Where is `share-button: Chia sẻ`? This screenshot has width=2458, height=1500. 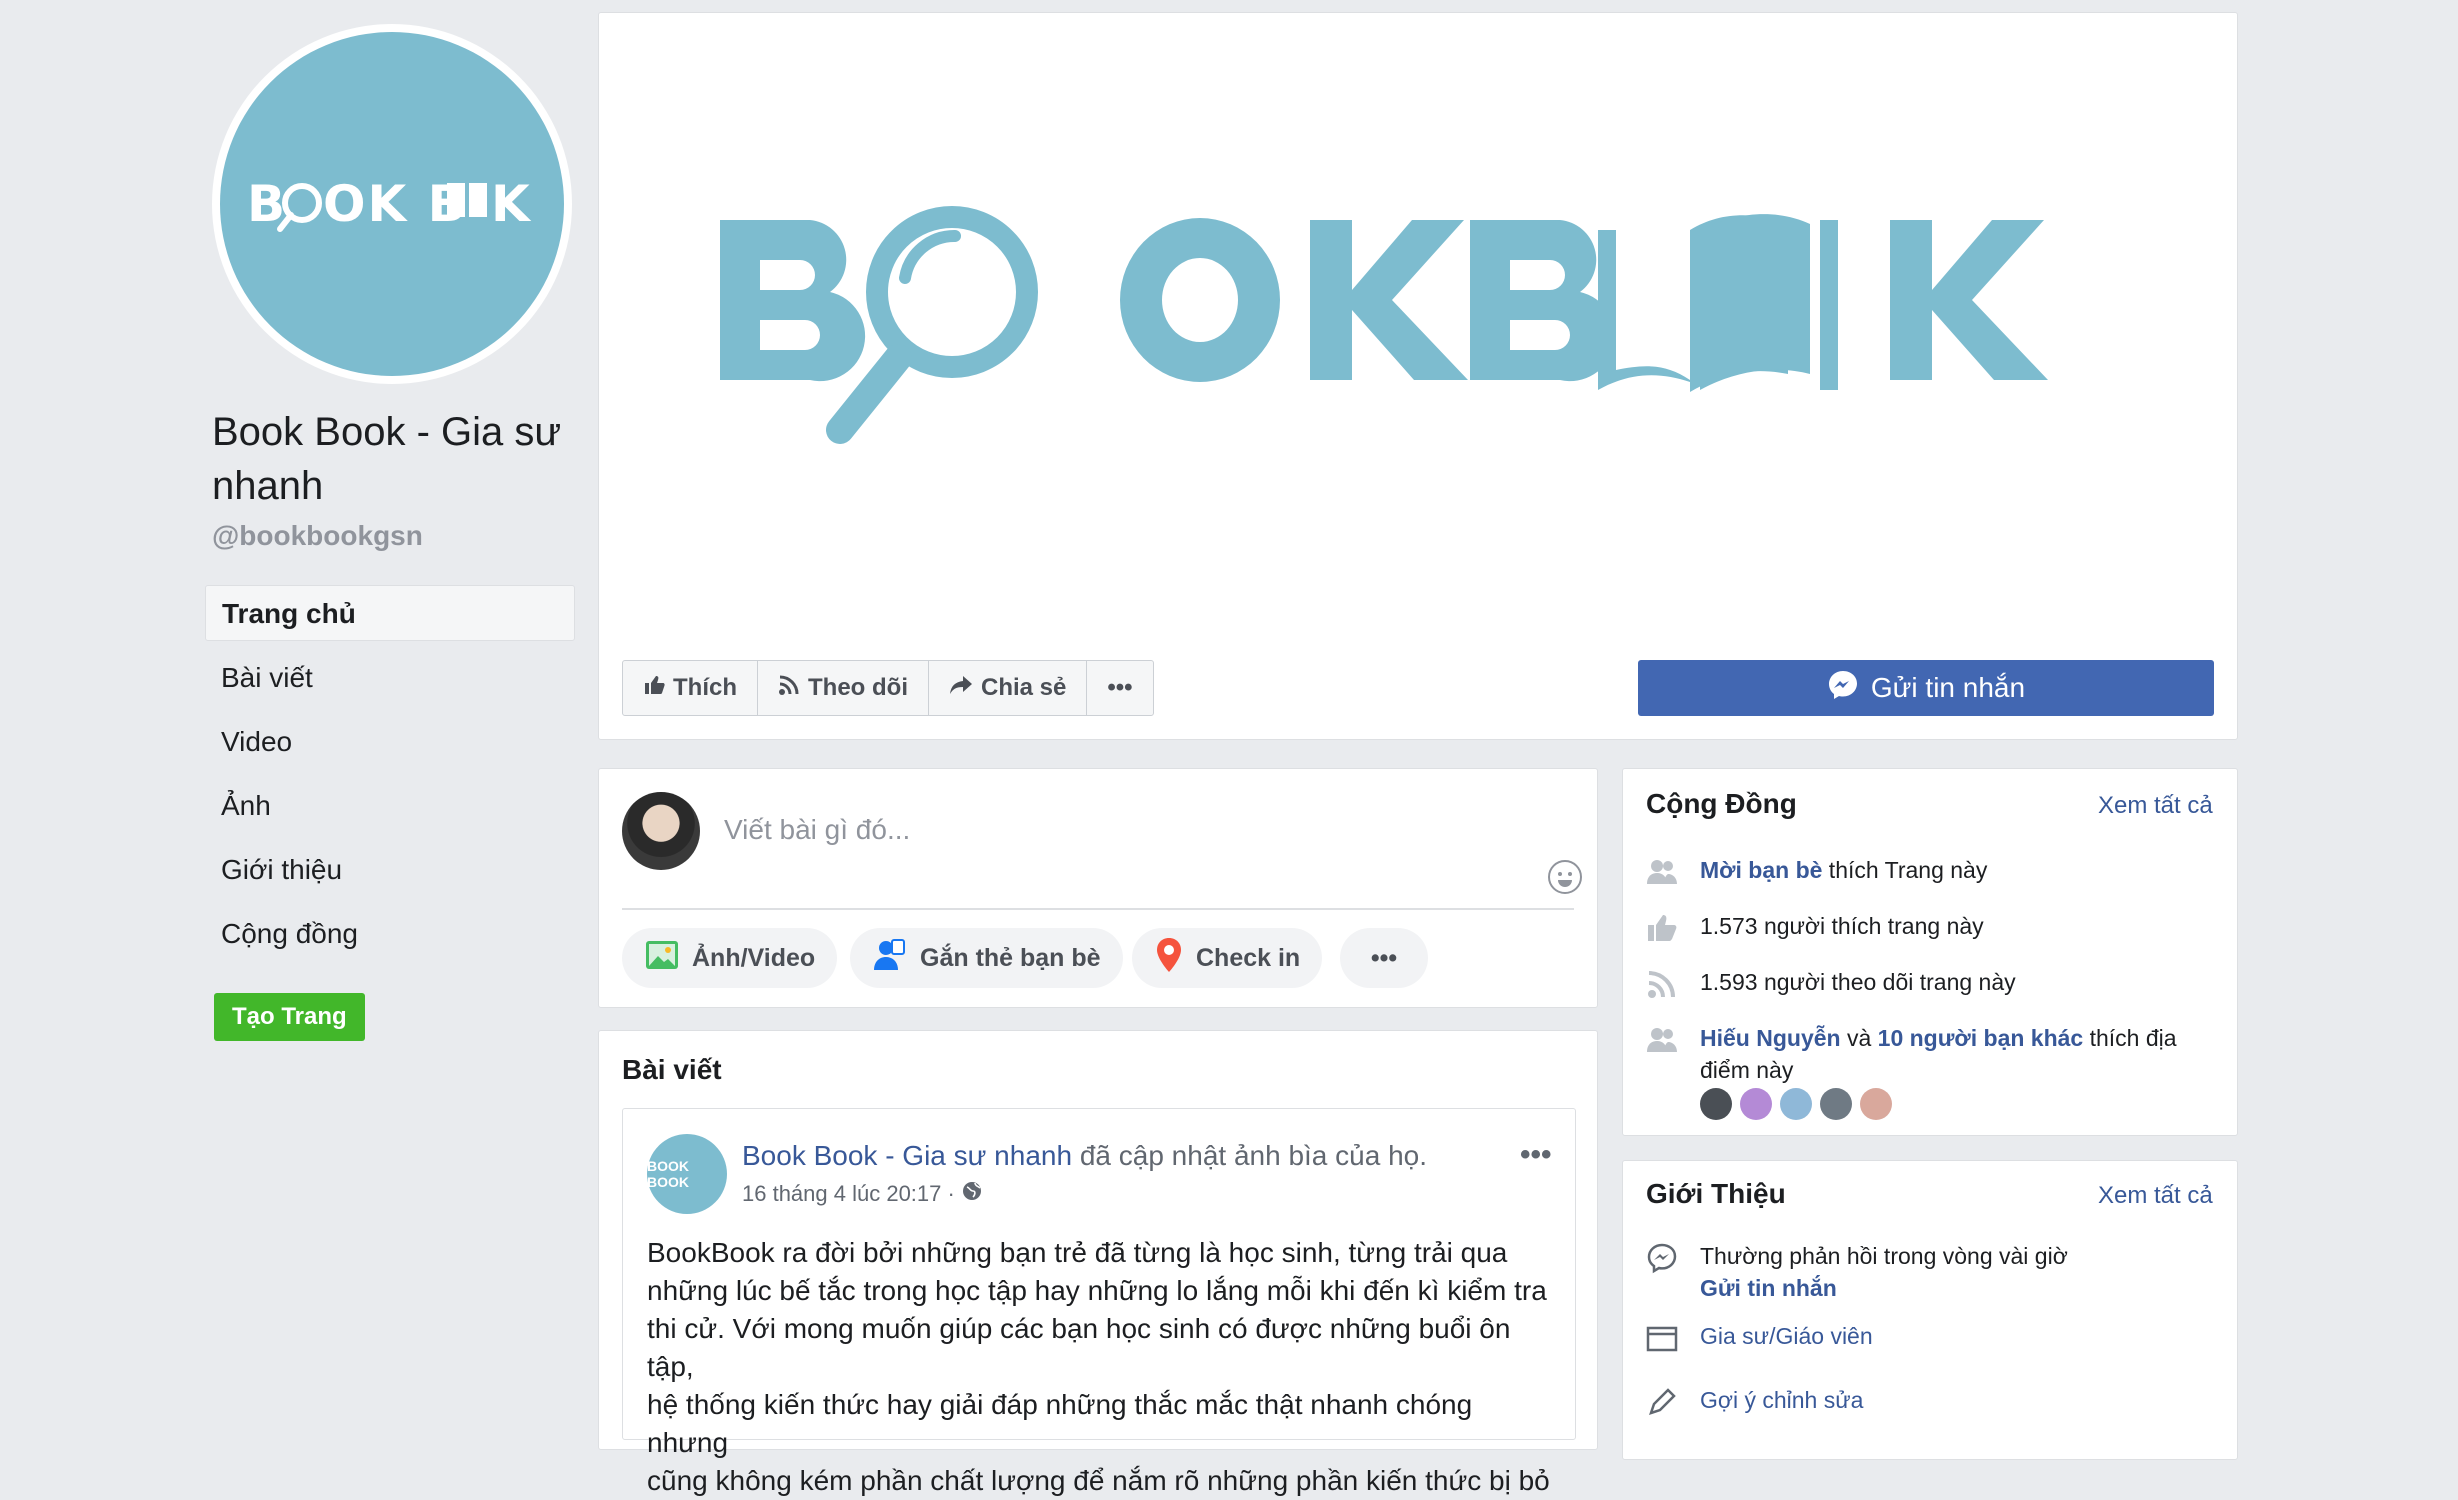 share-button: Chia sẻ is located at coordinates (1008, 688).